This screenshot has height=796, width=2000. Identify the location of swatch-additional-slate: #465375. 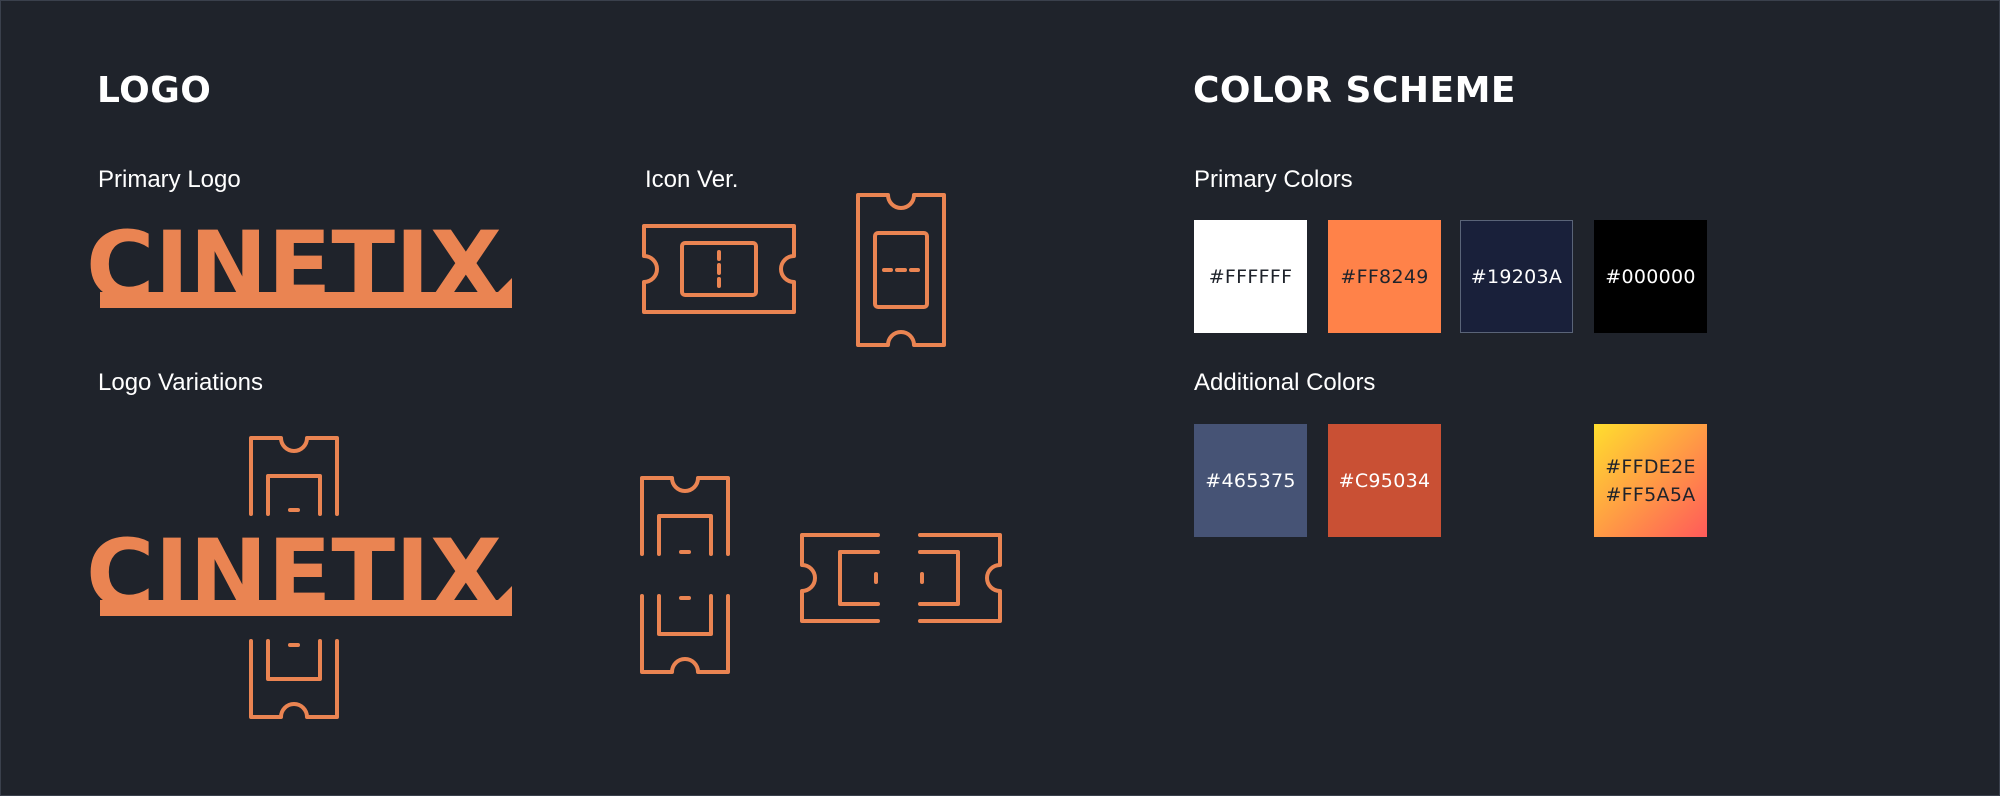
(1250, 480).